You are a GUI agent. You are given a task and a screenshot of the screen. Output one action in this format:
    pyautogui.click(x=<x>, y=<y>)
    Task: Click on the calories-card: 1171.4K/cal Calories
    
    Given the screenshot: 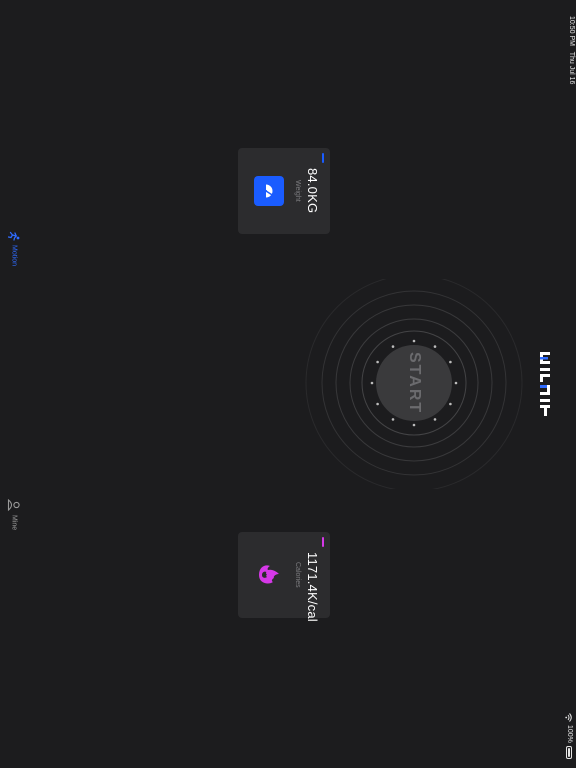 What is the action you would take?
    pyautogui.click(x=284, y=577)
    